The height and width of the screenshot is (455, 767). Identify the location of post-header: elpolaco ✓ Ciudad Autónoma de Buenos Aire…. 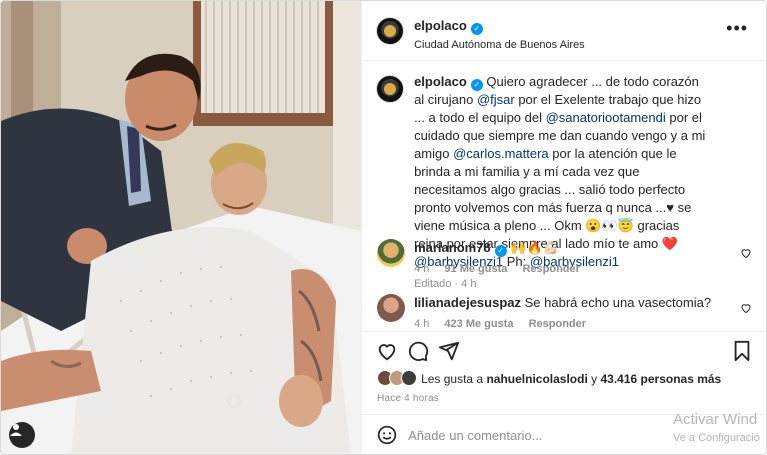
(564, 31).